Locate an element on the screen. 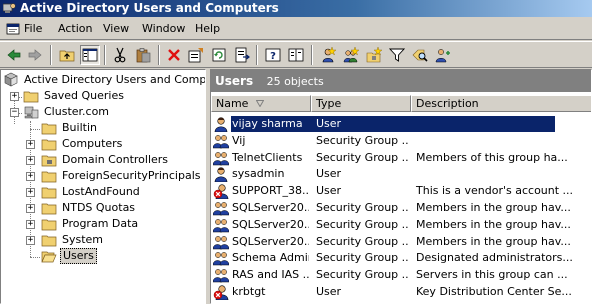 The width and height of the screenshot is (592, 304). back-icon is located at coordinates (14, 55).